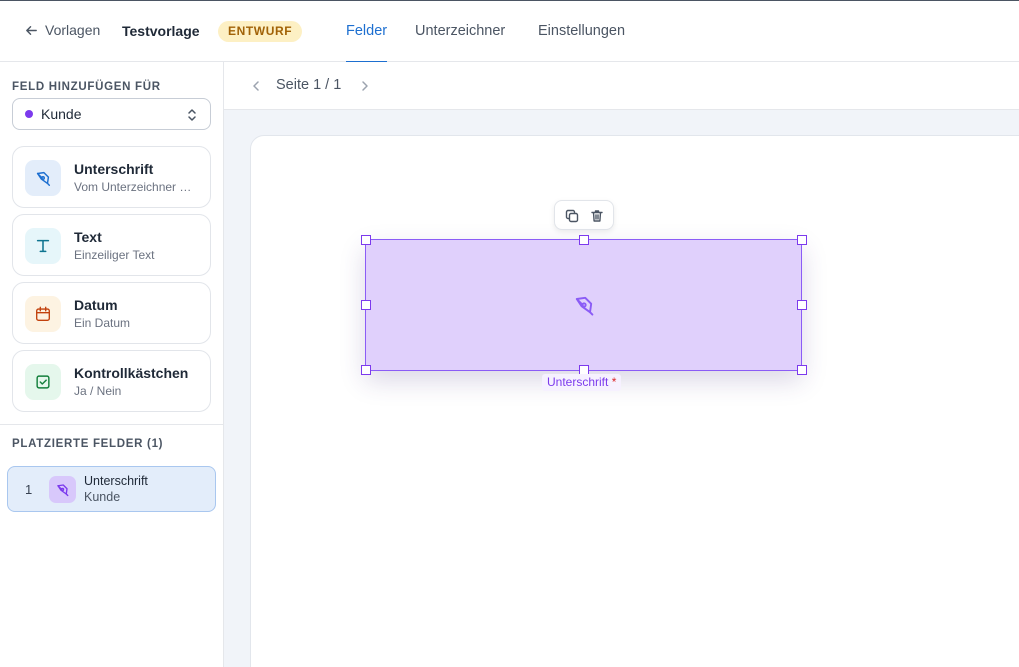 The width and height of the screenshot is (1019, 667). I want to click on chevron-right-icon, so click(365, 86).